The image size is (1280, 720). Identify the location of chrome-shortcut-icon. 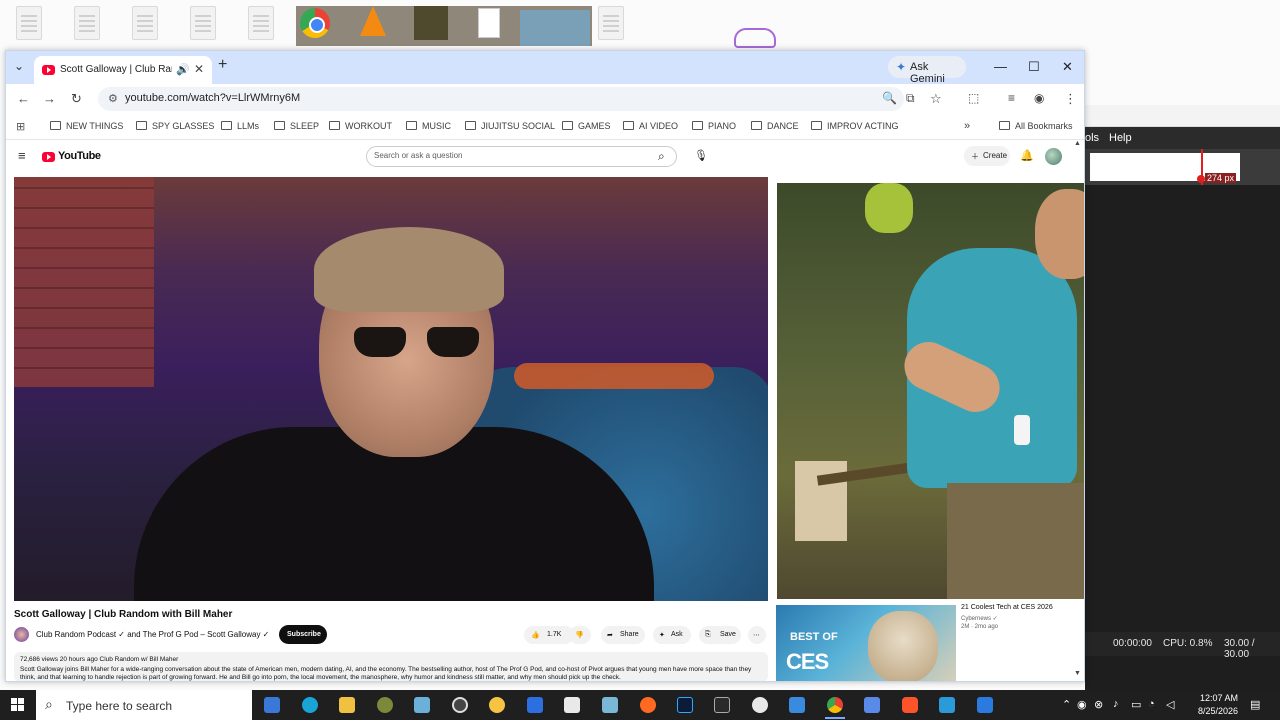
(315, 23).